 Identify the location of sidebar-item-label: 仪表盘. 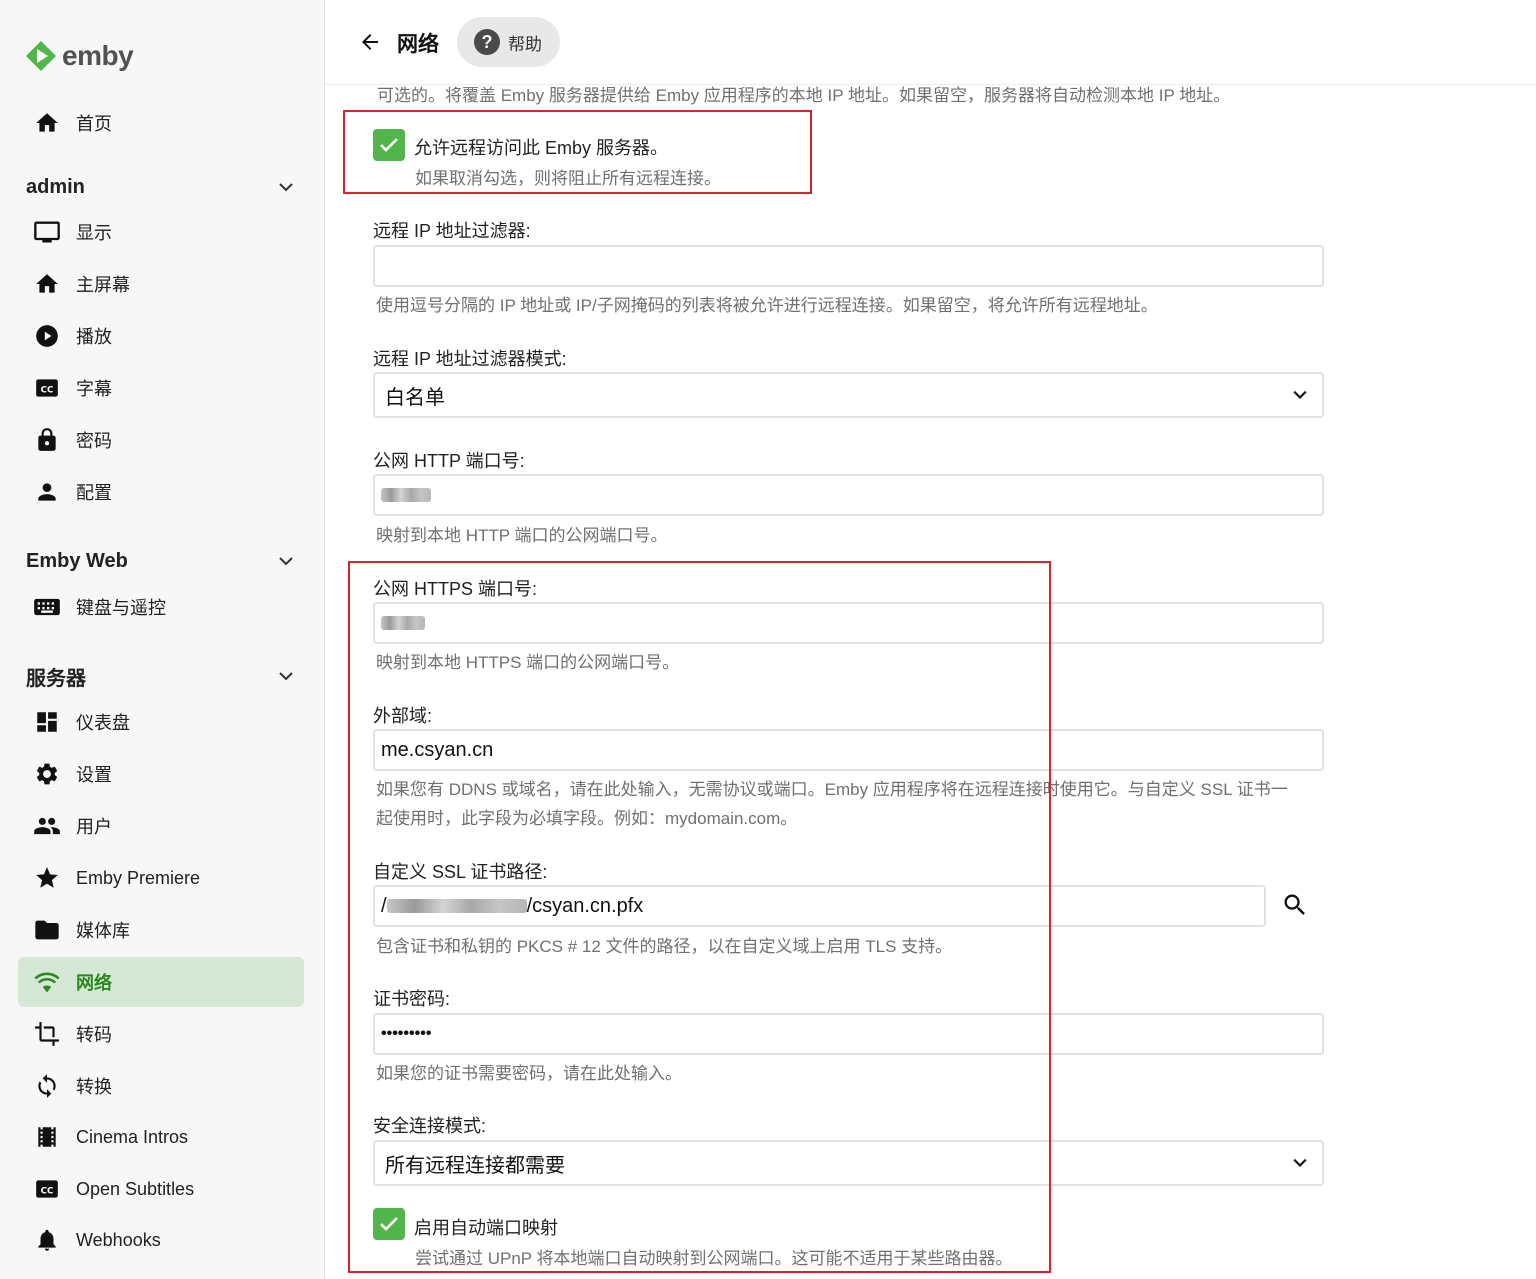
(103, 723).